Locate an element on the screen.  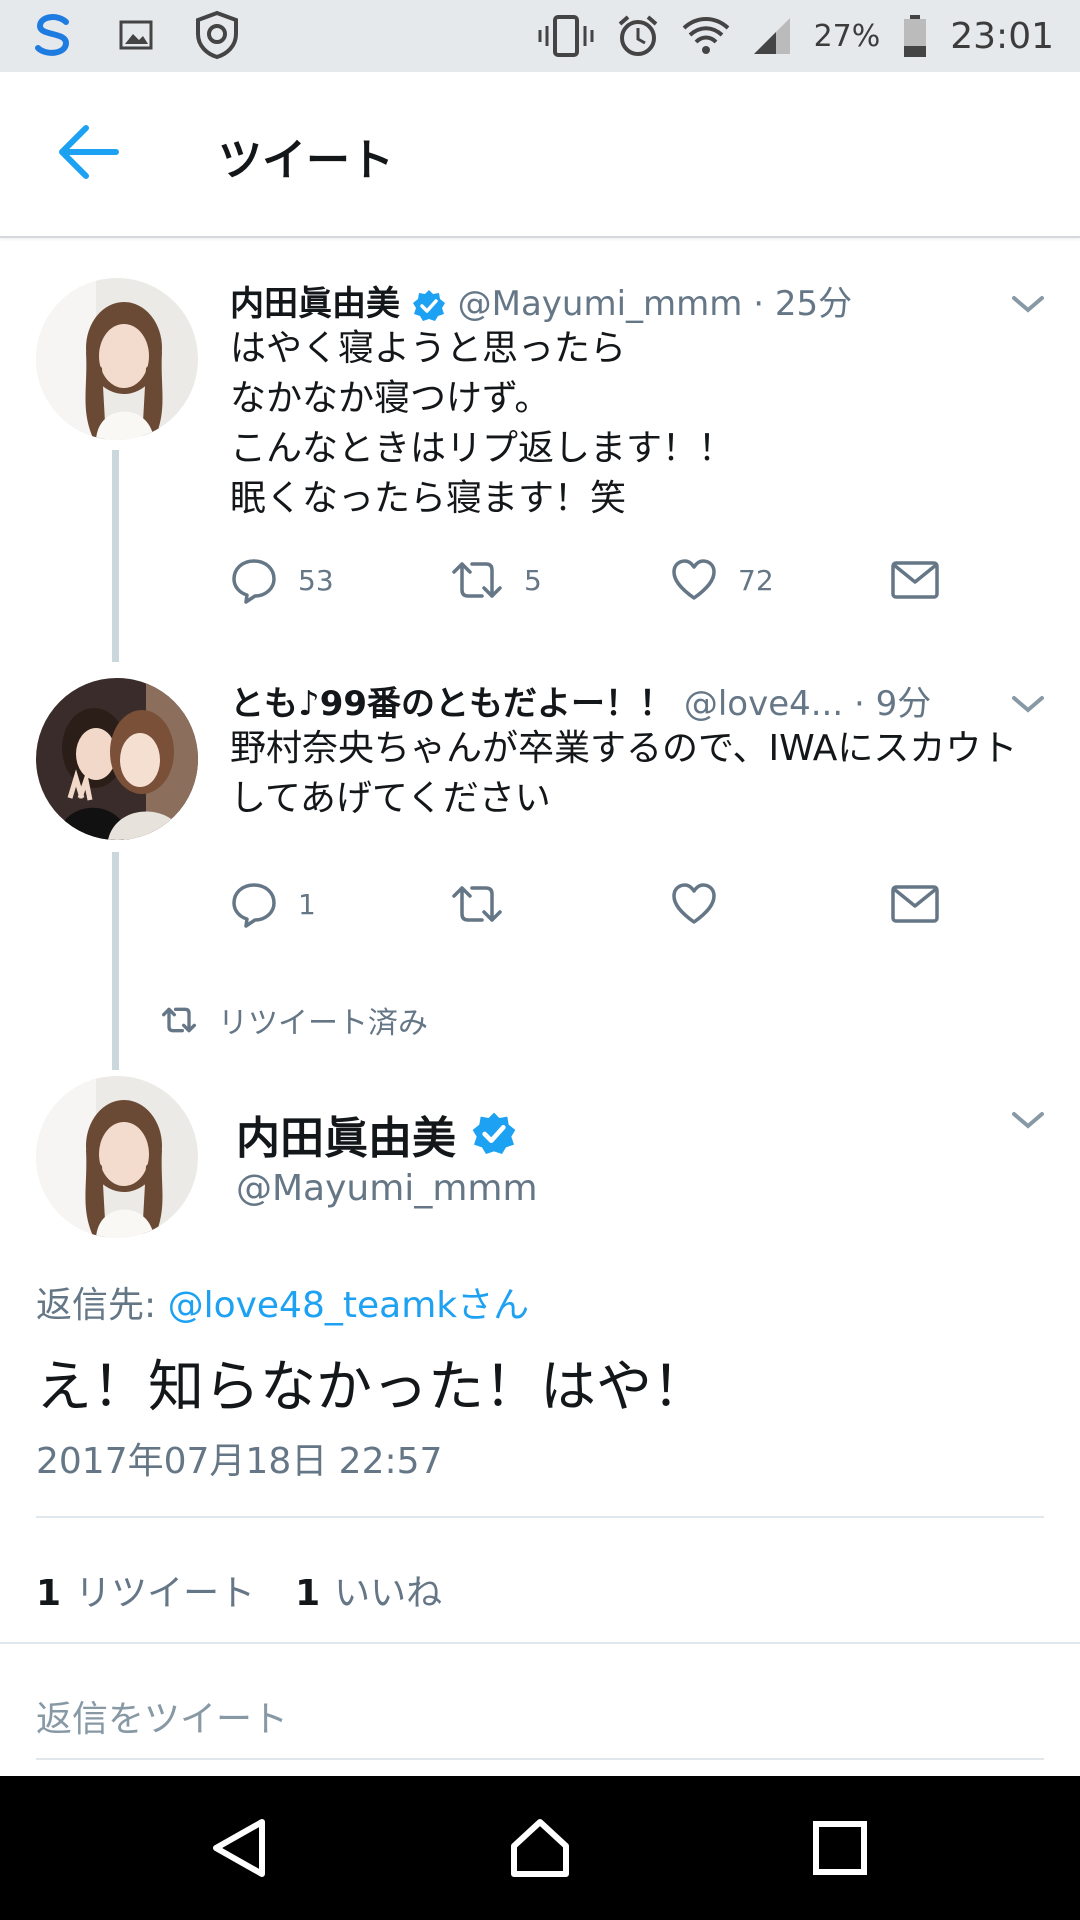
page-title: ツイート is located at coordinates (306, 160).